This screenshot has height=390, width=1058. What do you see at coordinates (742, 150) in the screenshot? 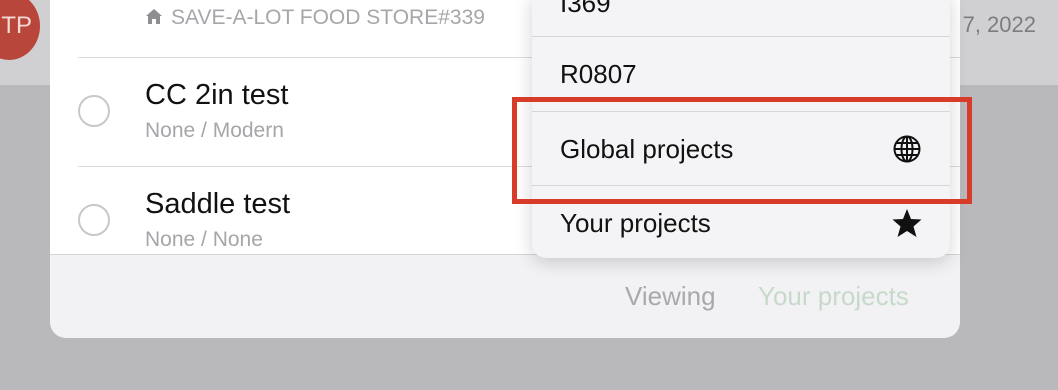
I see `highlight-box` at bounding box center [742, 150].